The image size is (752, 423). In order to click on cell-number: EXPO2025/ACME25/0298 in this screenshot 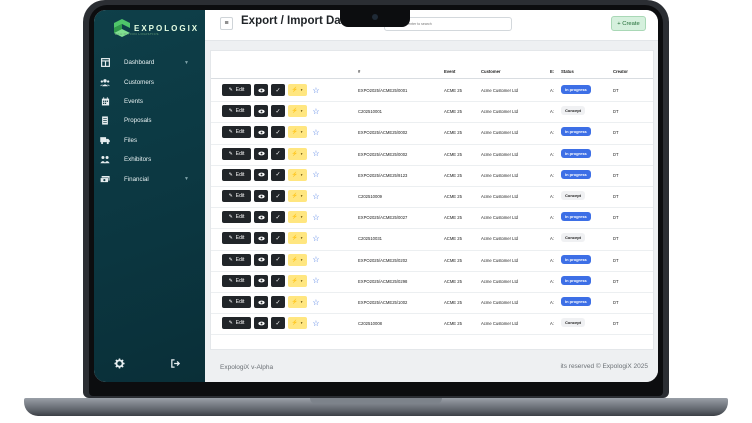, I will do `click(382, 281)`.